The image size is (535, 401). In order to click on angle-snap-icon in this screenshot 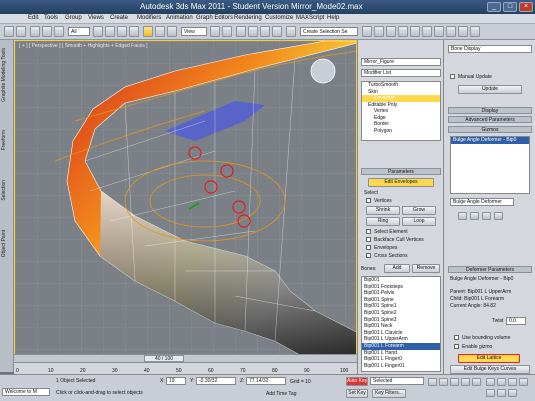, I will do `click(253, 31)`.